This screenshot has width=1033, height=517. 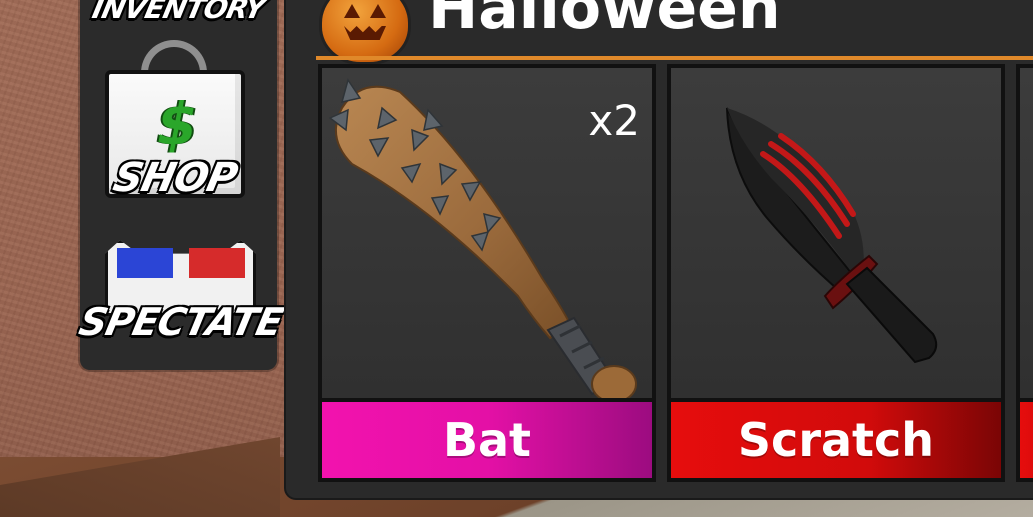 What do you see at coordinates (180, 322) in the screenshot?
I see `spectate-label: SPECTATE` at bounding box center [180, 322].